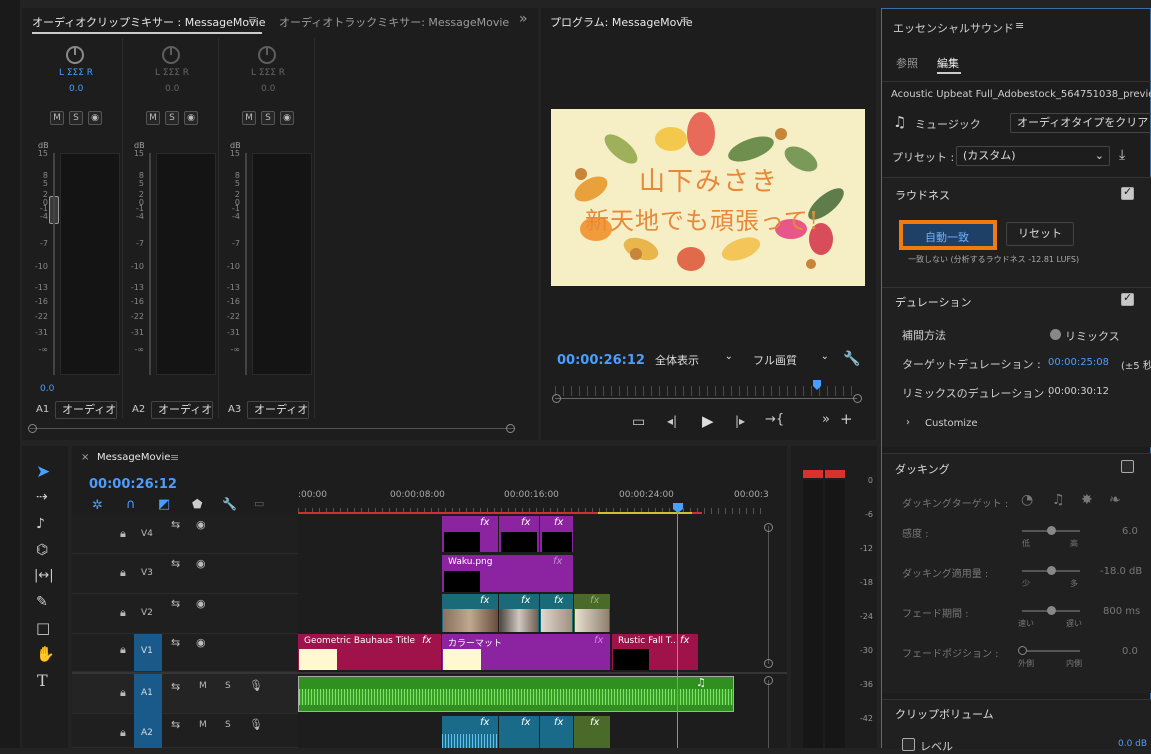  What do you see at coordinates (706, 398) in the screenshot?
I see `zoom-bar` at bounding box center [706, 398].